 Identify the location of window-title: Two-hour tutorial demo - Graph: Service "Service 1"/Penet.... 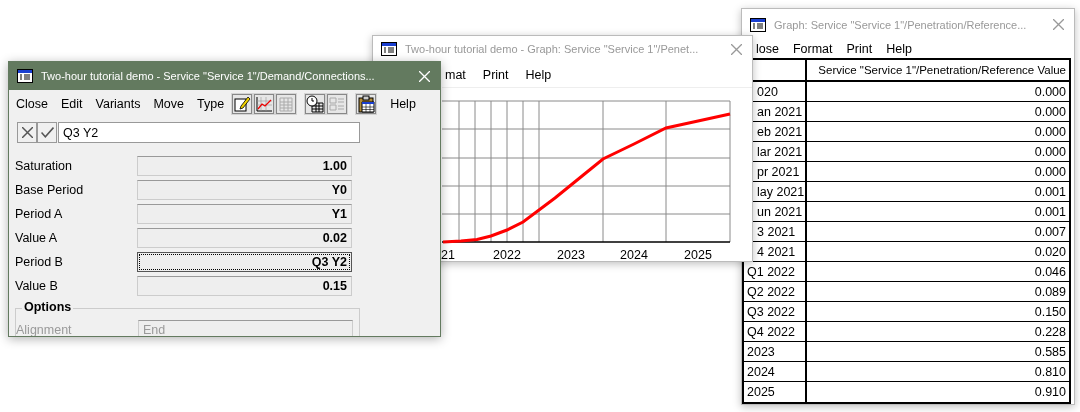
(552, 49).